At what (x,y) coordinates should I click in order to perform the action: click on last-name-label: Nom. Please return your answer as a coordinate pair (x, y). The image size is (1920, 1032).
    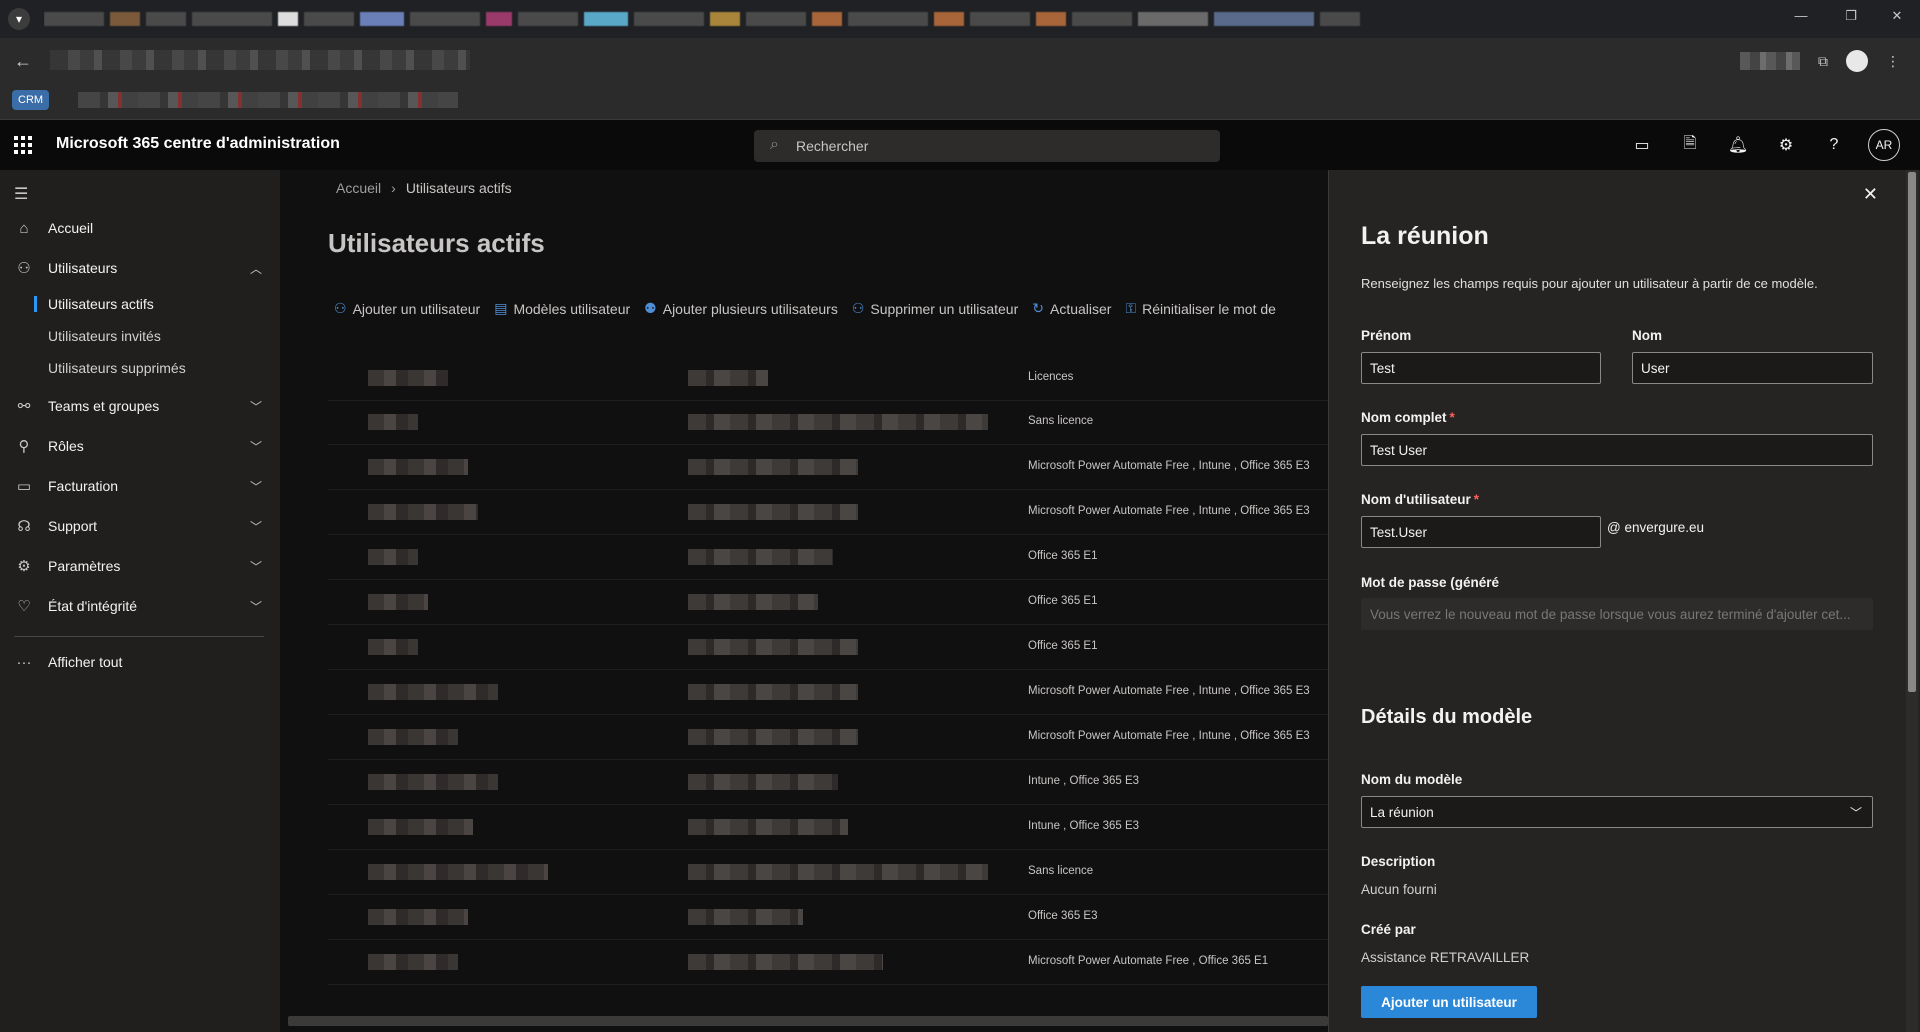
    Looking at the image, I should click on (1647, 335).